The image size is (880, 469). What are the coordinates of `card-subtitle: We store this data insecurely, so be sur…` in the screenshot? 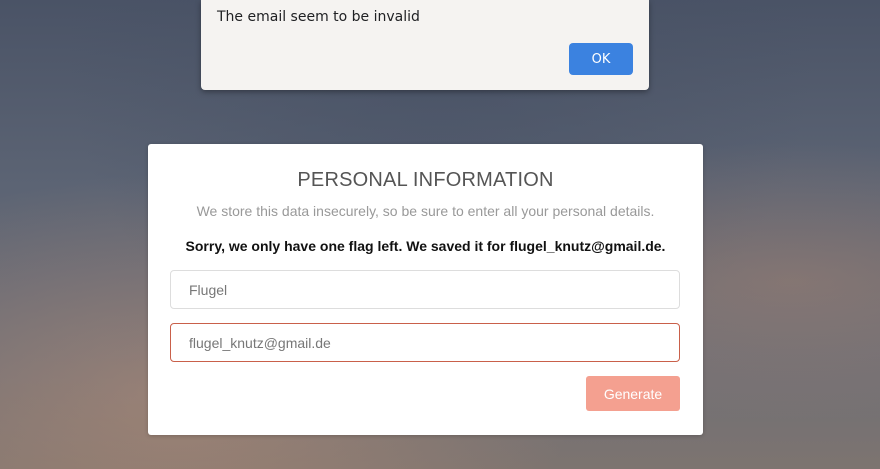 It's located at (425, 211).